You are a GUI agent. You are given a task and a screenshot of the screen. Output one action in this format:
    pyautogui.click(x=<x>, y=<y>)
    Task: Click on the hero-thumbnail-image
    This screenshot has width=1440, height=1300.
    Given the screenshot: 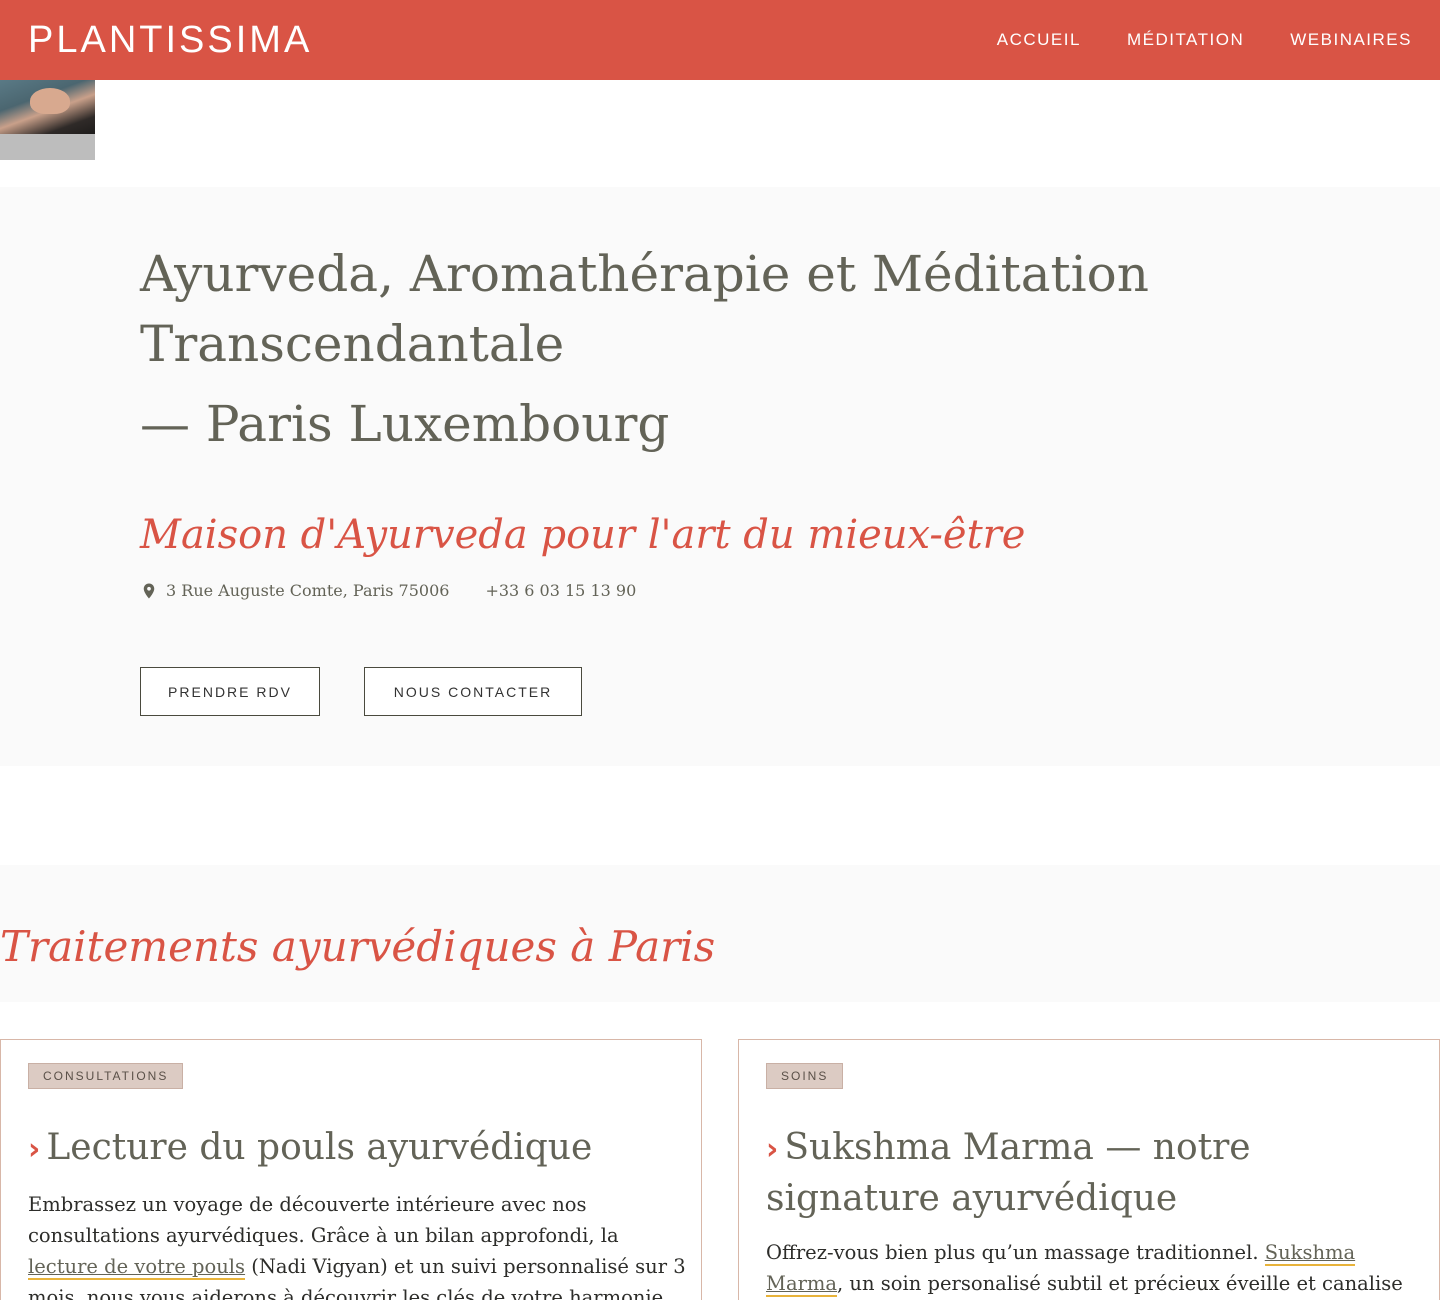 What is the action you would take?
    pyautogui.click(x=47, y=120)
    